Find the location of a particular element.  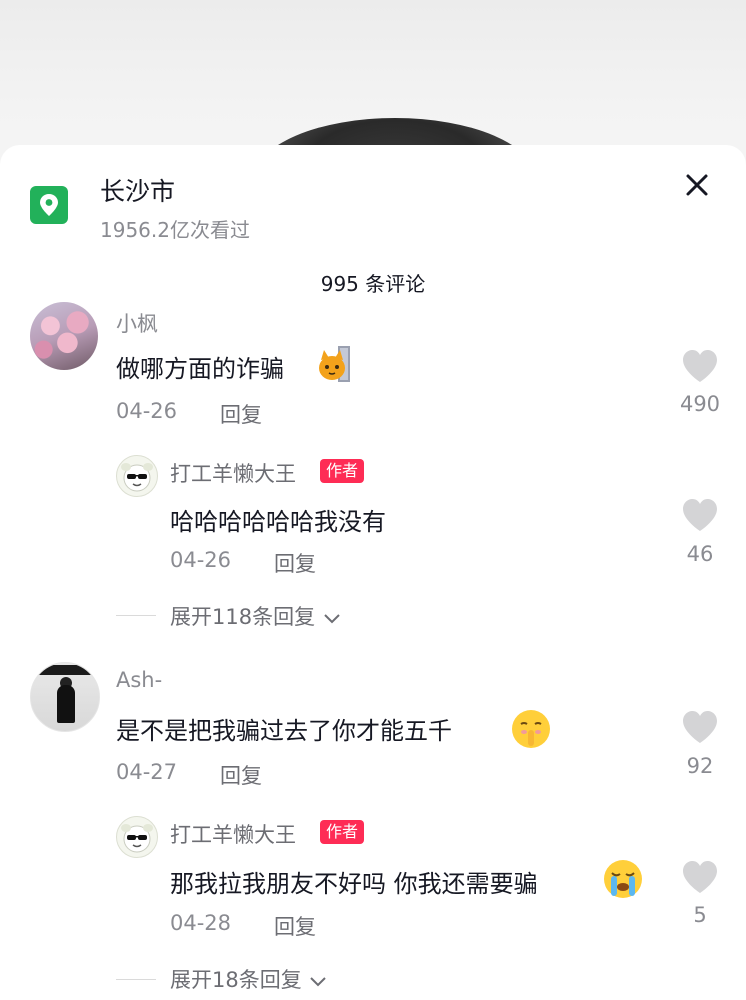

reply-date: 04-26 is located at coordinates (201, 560).